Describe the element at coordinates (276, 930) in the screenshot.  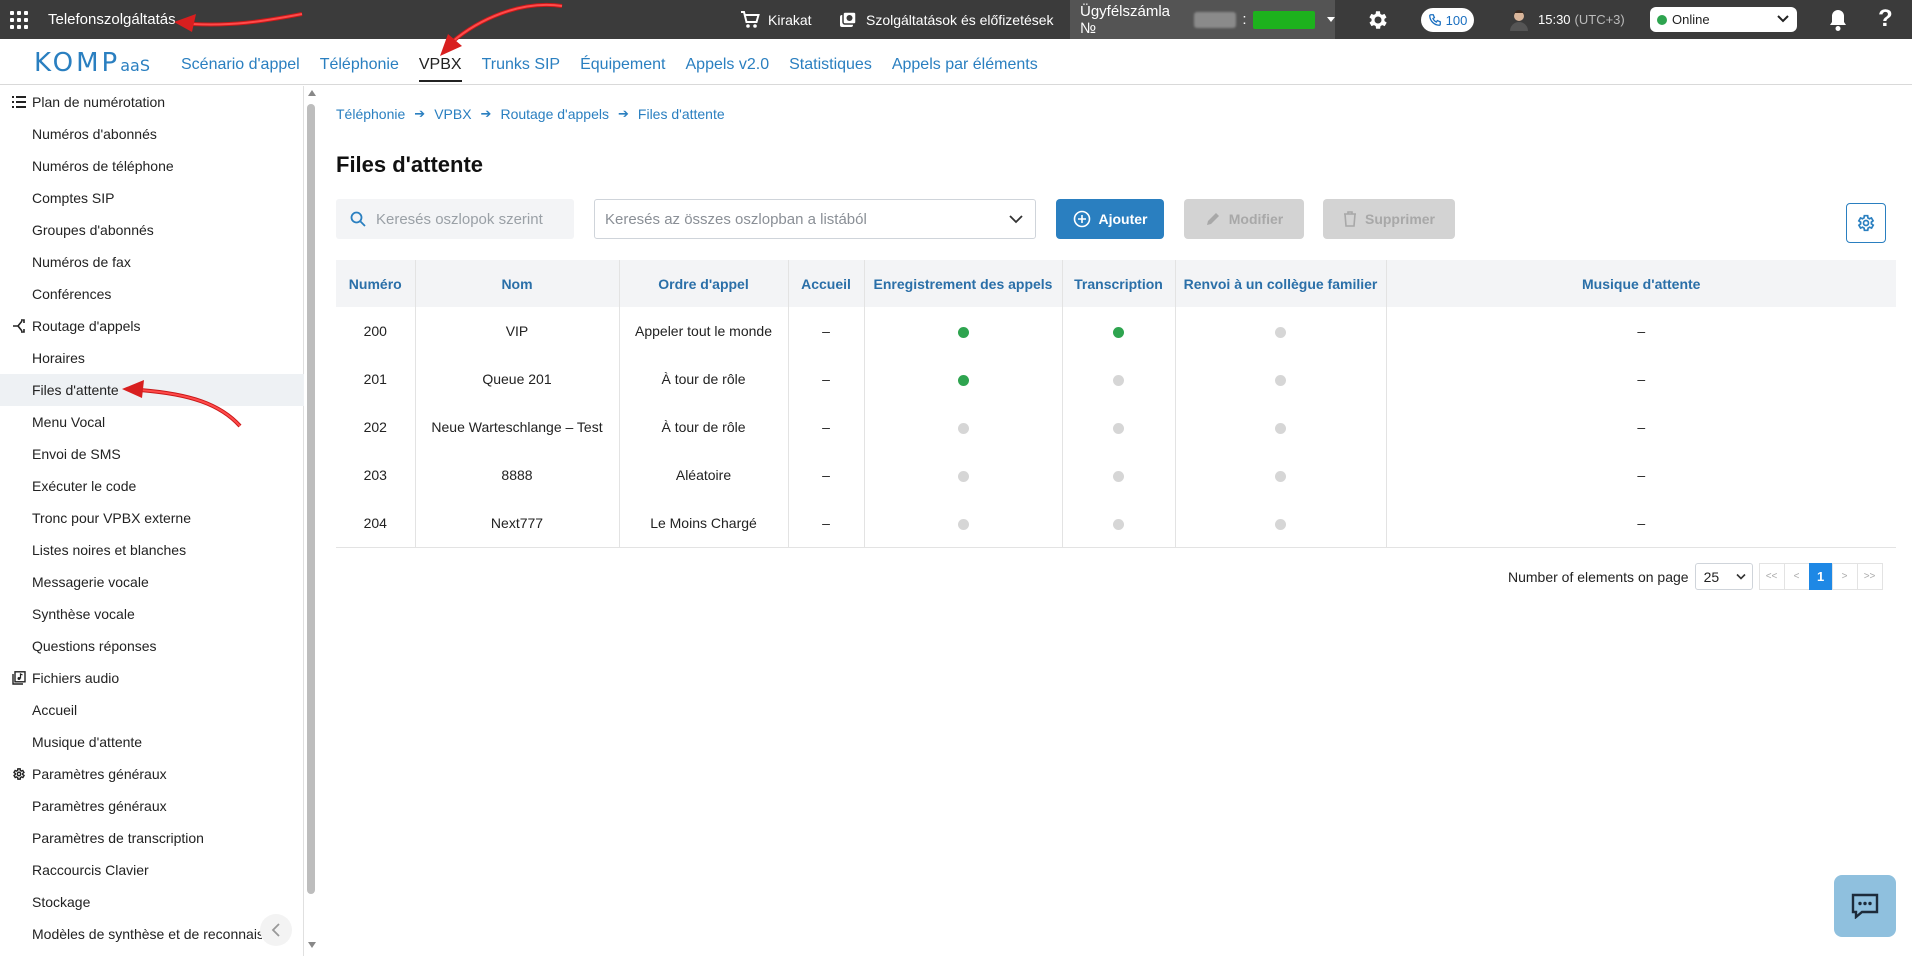
I see `collapse-sidebar-button` at that location.